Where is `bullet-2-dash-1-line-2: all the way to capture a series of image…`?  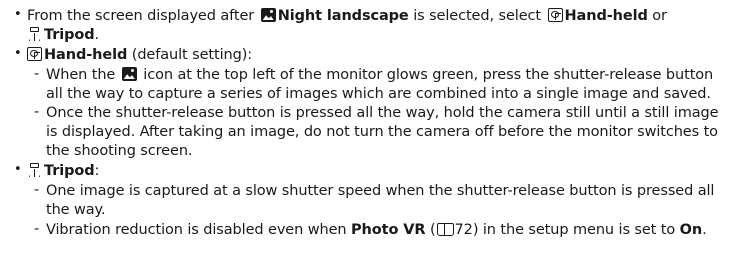 bullet-2-dash-1-line-2: all the way to capture a series of image… is located at coordinates (378, 94).